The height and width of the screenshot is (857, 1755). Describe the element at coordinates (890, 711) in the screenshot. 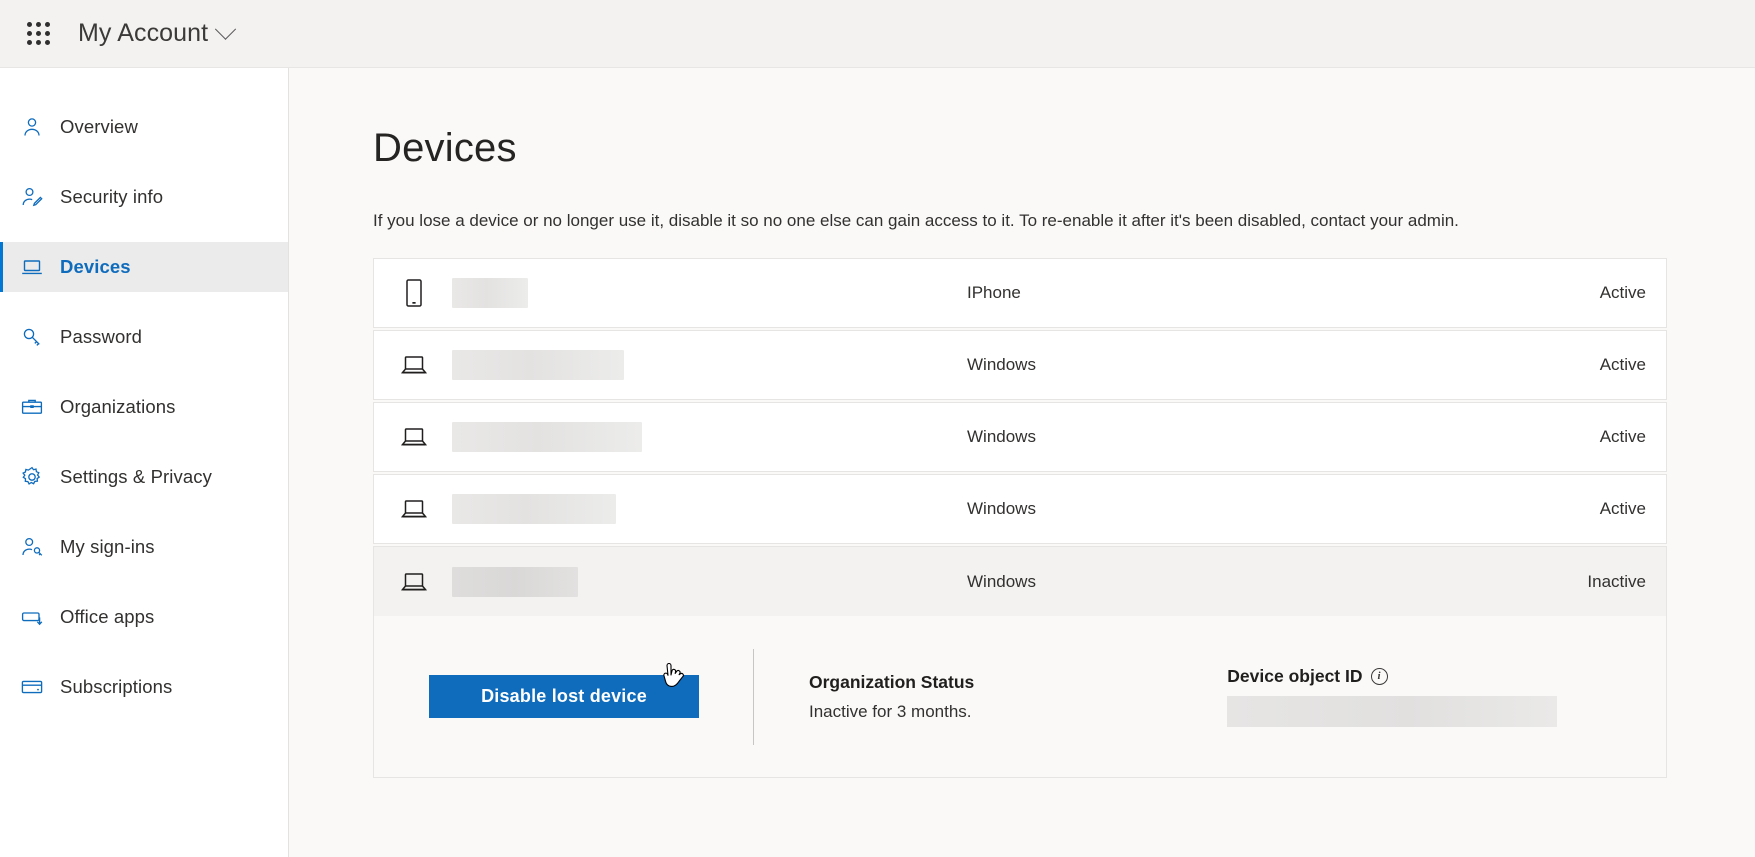

I see `organization-status-value: Inactive for 3 months.` at that location.